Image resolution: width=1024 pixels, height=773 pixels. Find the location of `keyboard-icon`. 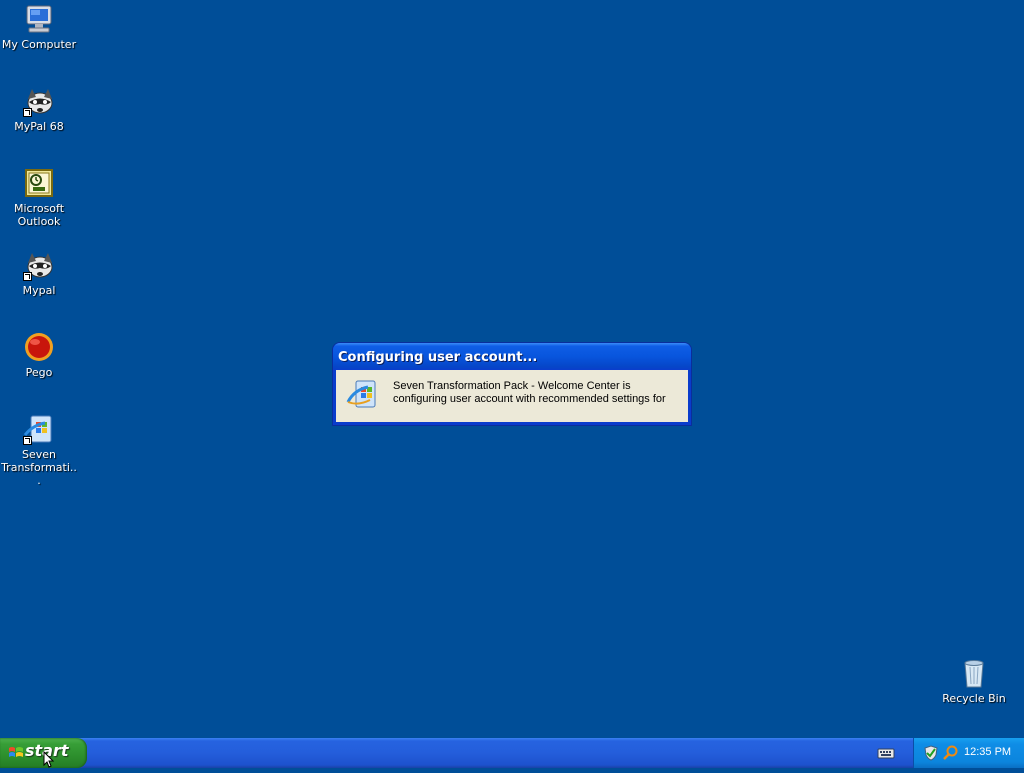

keyboard-icon is located at coordinates (886, 752).